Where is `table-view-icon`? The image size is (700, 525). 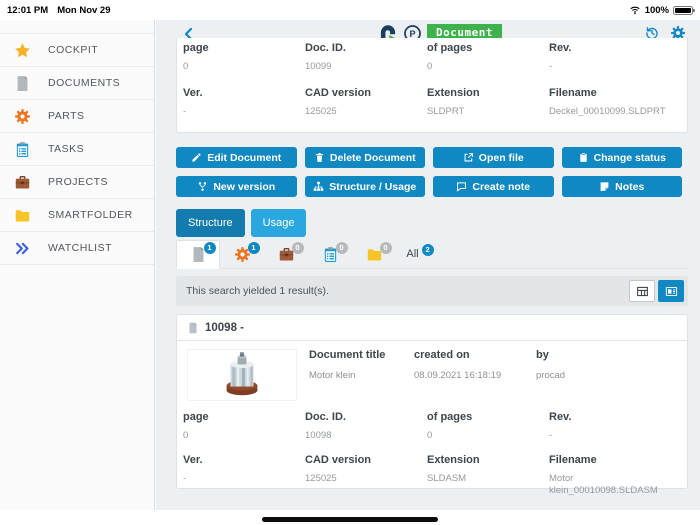 table-view-icon is located at coordinates (642, 291).